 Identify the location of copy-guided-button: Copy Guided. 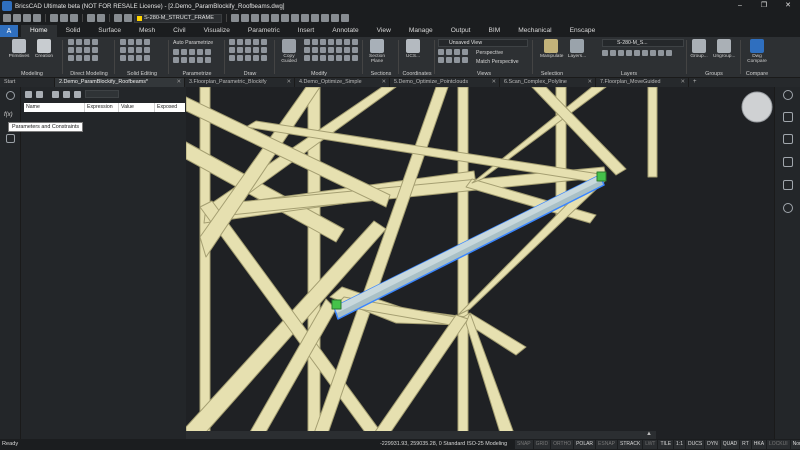
(289, 51).